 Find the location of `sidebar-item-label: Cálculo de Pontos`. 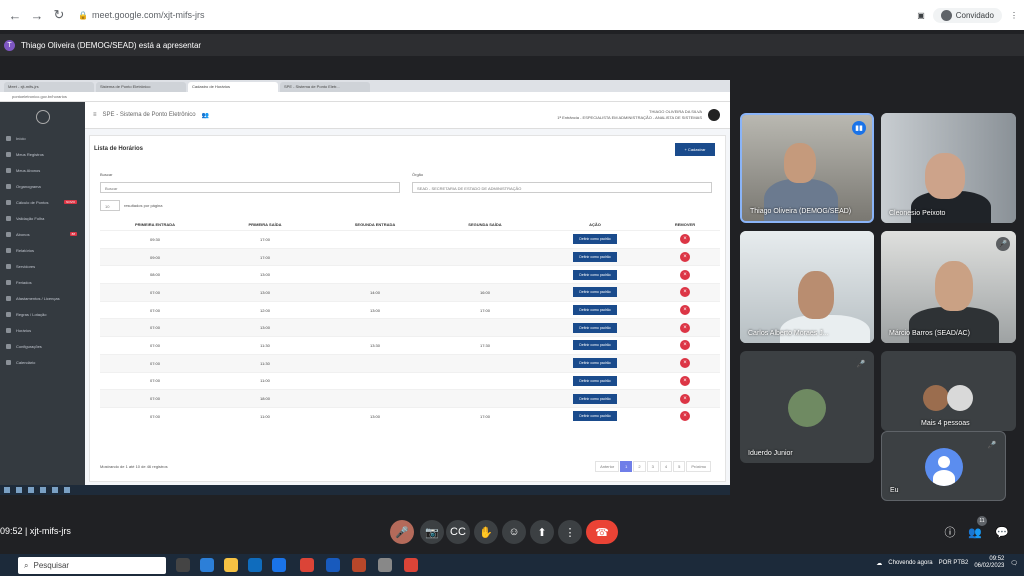

sidebar-item-label: Cálculo de Pontos is located at coordinates (32, 202).